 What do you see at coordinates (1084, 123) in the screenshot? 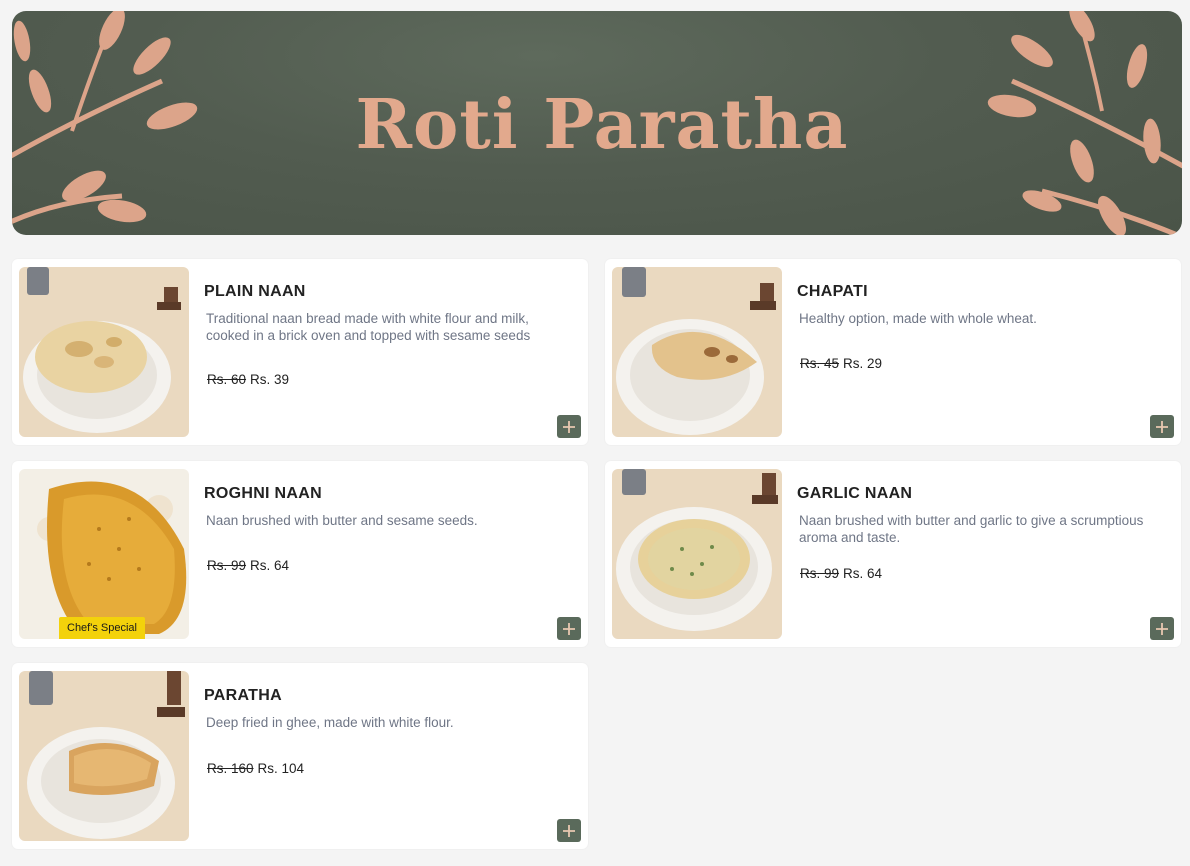
I see `leaf-decoration-right` at bounding box center [1084, 123].